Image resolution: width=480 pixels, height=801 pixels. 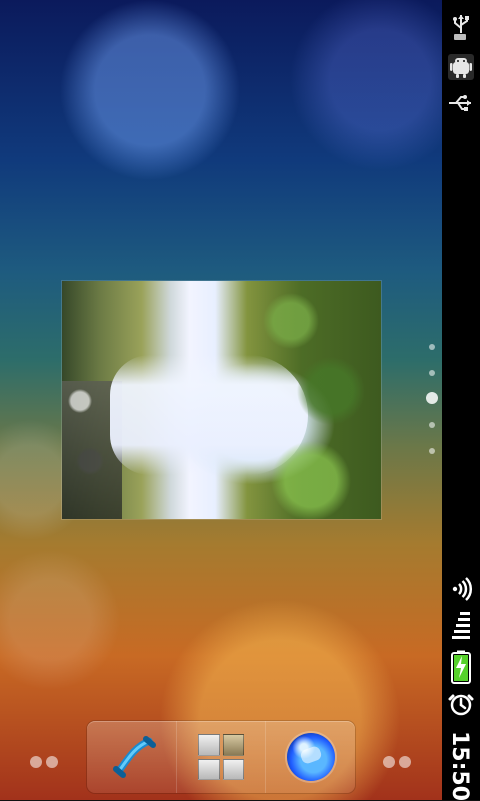 I want to click on page-dot-current, so click(x=432, y=398).